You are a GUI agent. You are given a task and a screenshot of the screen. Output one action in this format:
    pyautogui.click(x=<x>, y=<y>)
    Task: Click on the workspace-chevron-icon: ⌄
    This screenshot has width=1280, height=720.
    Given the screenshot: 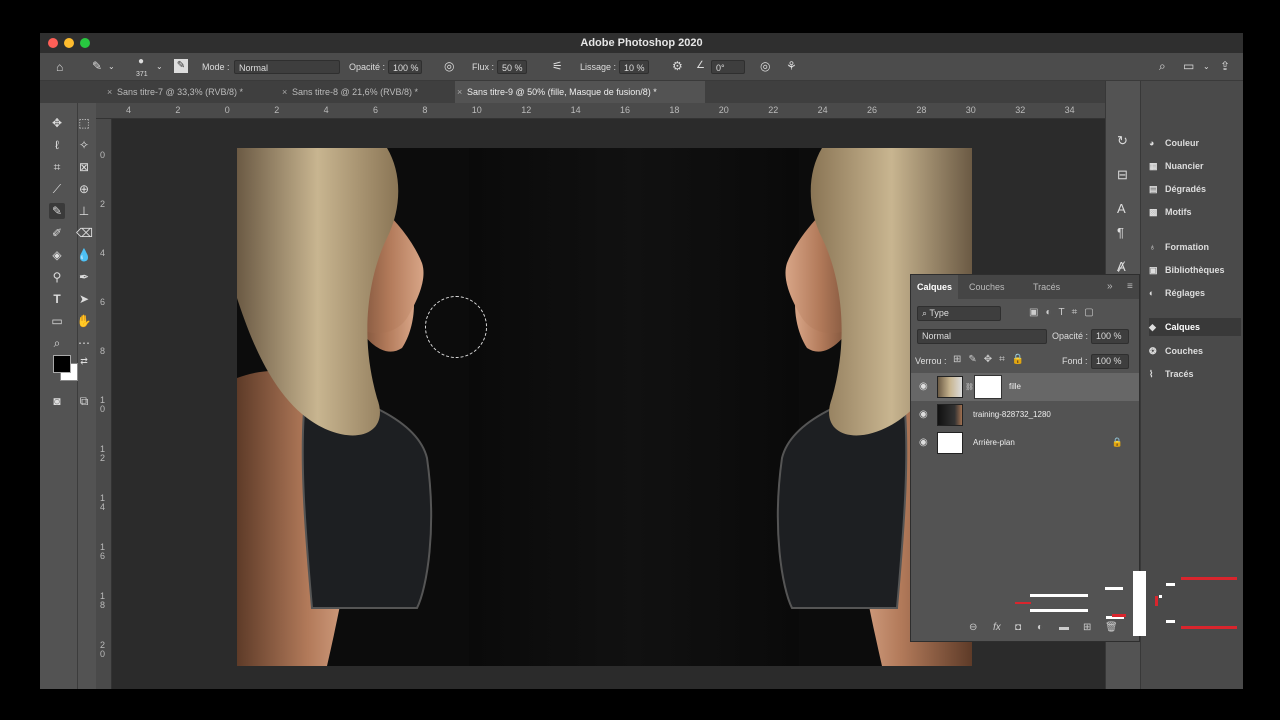 What is the action you would take?
    pyautogui.click(x=1206, y=67)
    